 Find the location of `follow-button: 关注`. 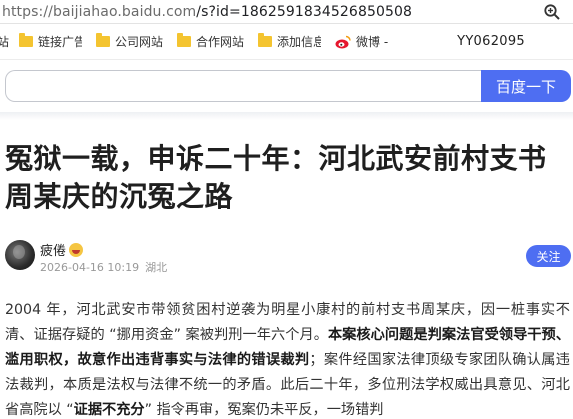

follow-button: 关注 is located at coordinates (548, 256).